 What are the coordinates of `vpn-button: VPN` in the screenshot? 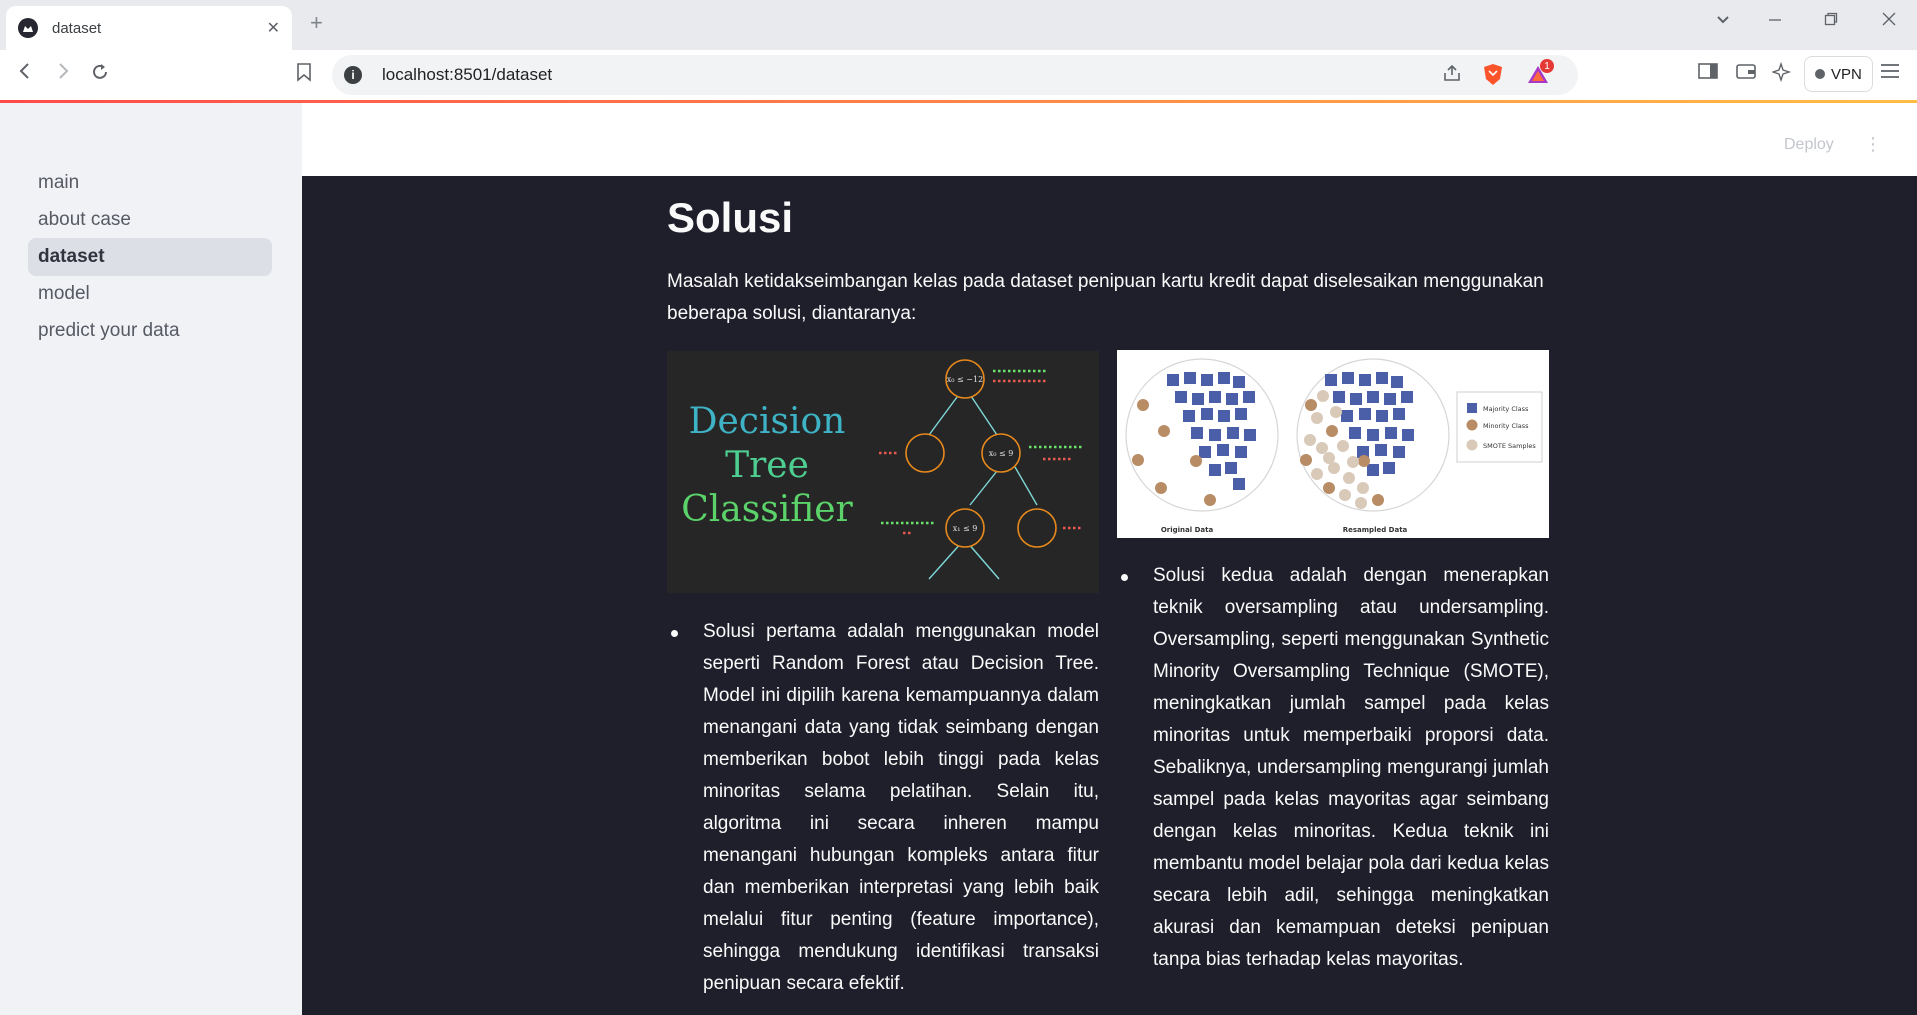 It's located at (1838, 74).